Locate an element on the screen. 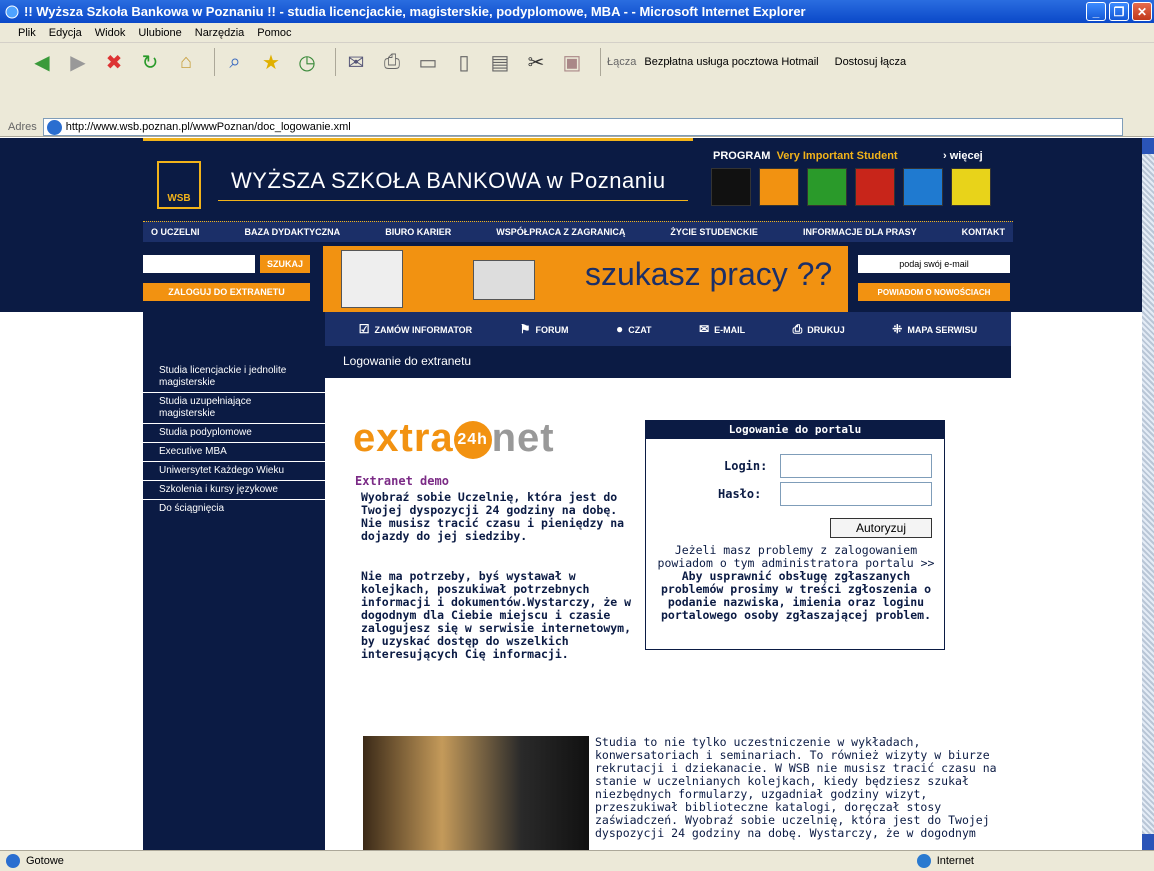 The image size is (1154, 871). nav-international: WSPÓŁPRACA Z ZAGRANICĄ is located at coordinates (560, 232).